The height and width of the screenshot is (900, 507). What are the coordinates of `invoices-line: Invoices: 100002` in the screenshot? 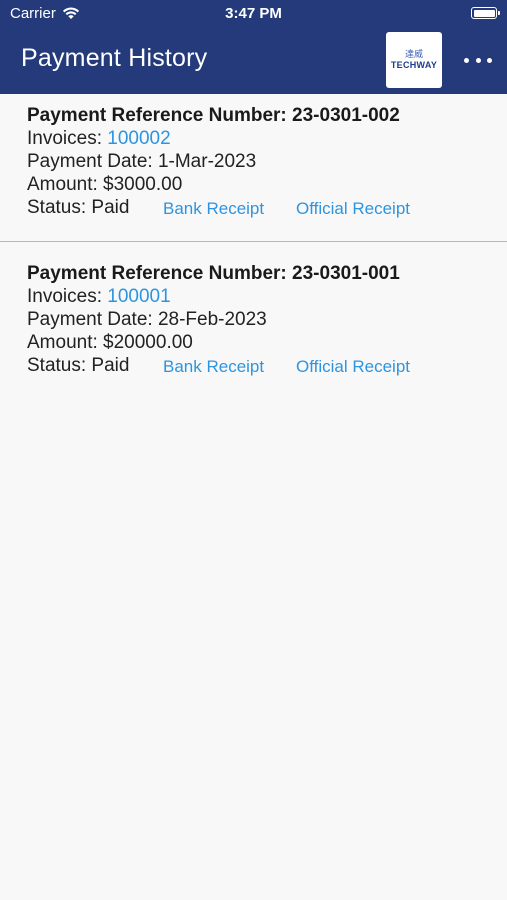 It's located at (99, 139).